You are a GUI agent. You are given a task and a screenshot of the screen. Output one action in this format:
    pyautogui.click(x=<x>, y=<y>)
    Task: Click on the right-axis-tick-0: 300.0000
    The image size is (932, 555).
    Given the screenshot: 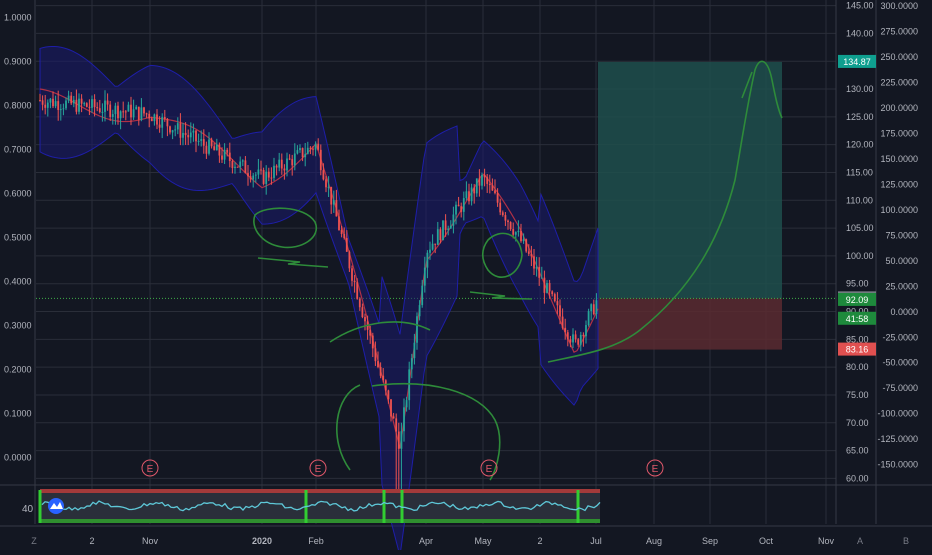 What is the action you would take?
    pyautogui.click(x=899, y=6)
    